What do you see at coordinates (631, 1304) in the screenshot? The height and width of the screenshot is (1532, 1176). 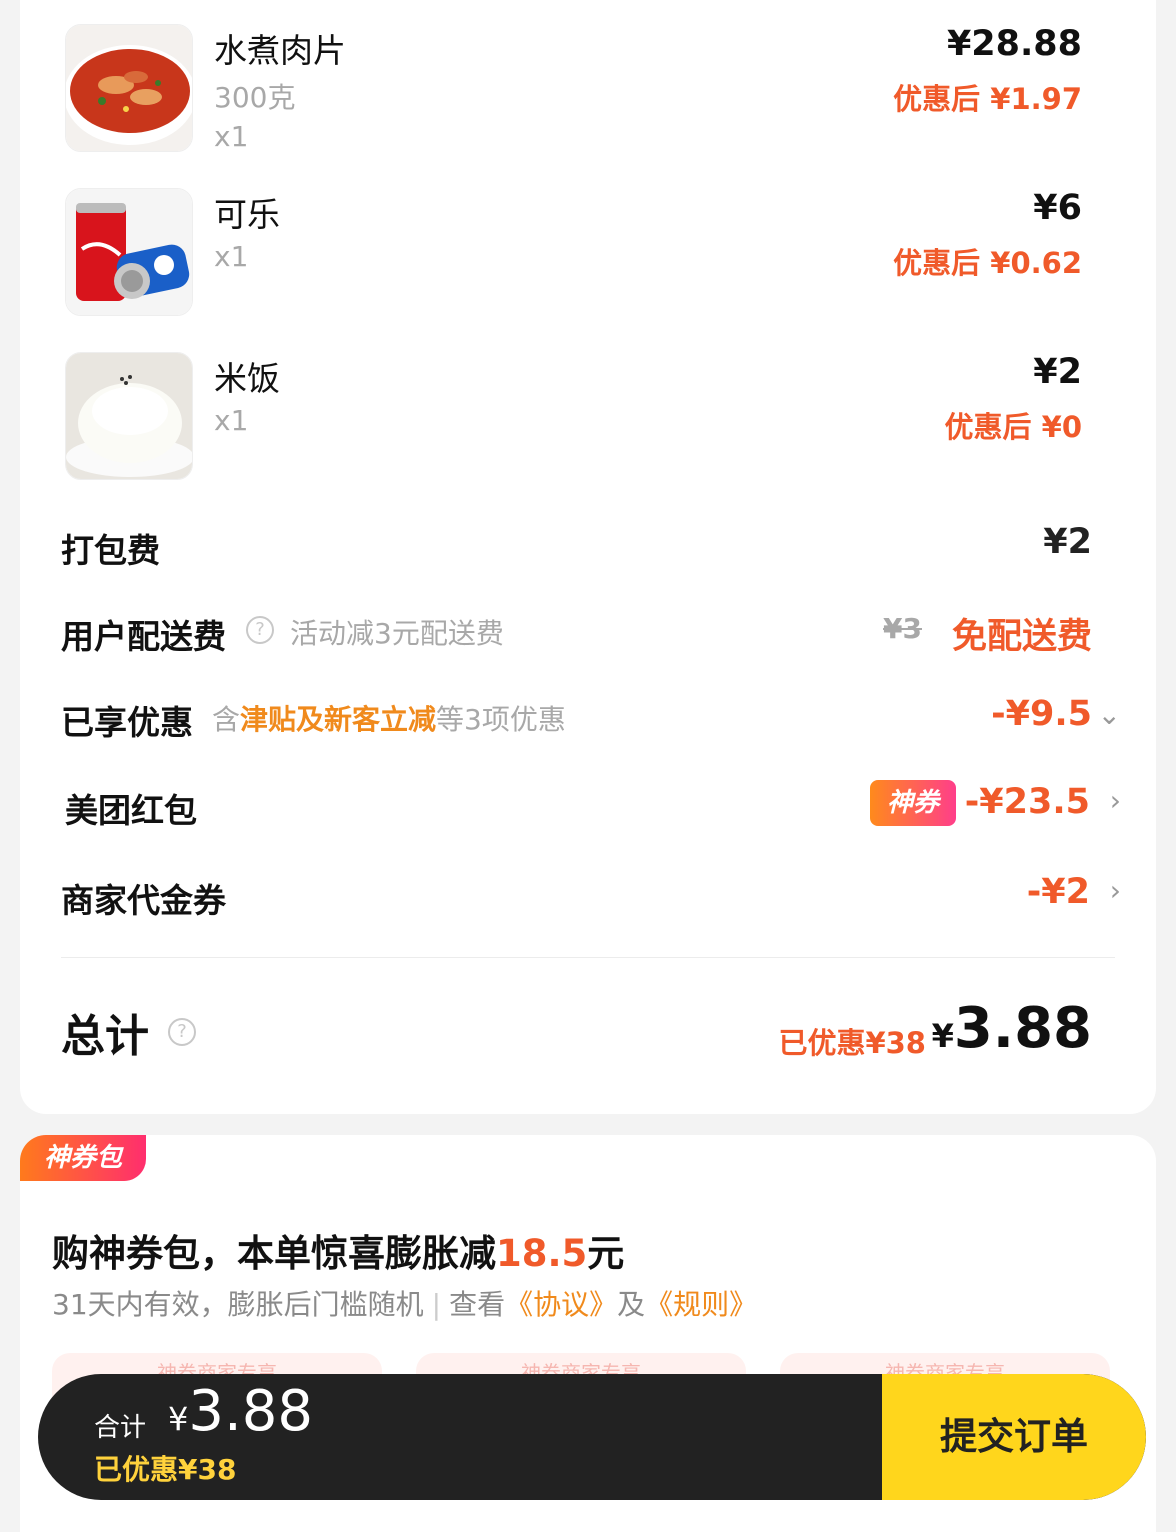 I see `coupon-pack-and: 及` at bounding box center [631, 1304].